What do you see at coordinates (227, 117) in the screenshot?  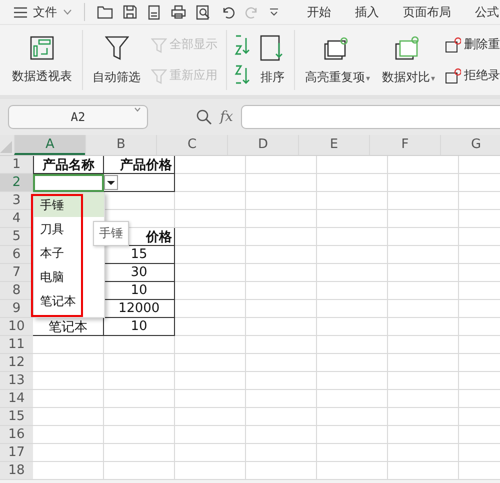 I see `function-button: fx` at bounding box center [227, 117].